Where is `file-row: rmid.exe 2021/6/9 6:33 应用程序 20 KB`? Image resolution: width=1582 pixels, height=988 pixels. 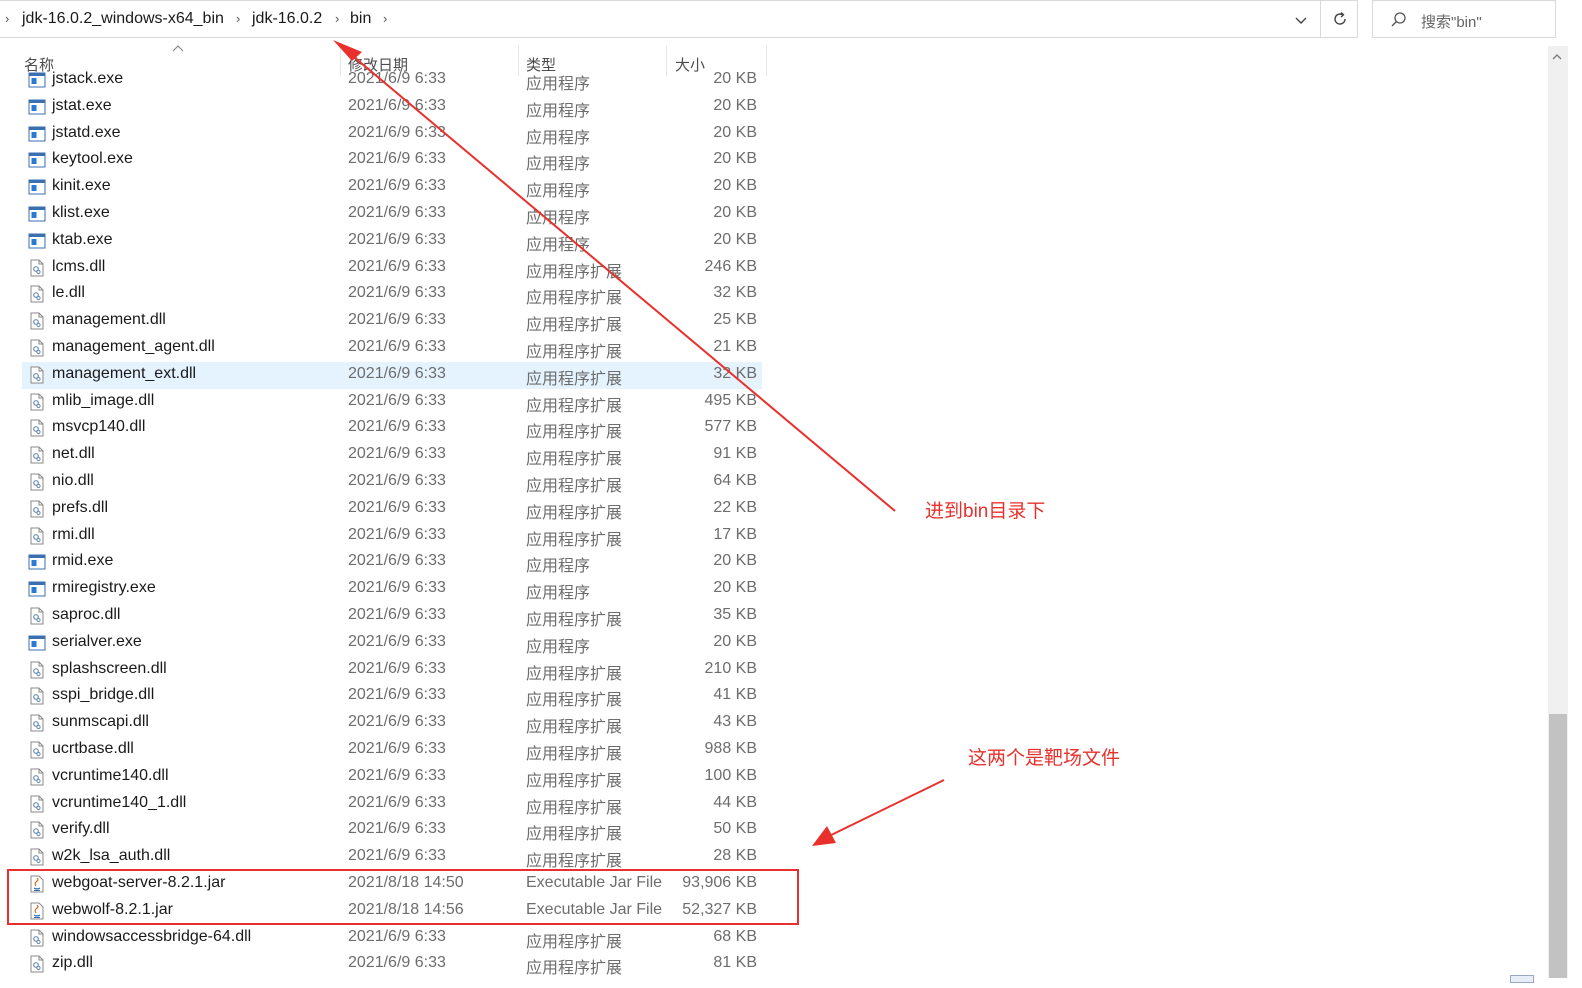
file-row: rmid.exe 2021/6/9 6:33 应用程序 20 KB is located at coordinates (392, 562).